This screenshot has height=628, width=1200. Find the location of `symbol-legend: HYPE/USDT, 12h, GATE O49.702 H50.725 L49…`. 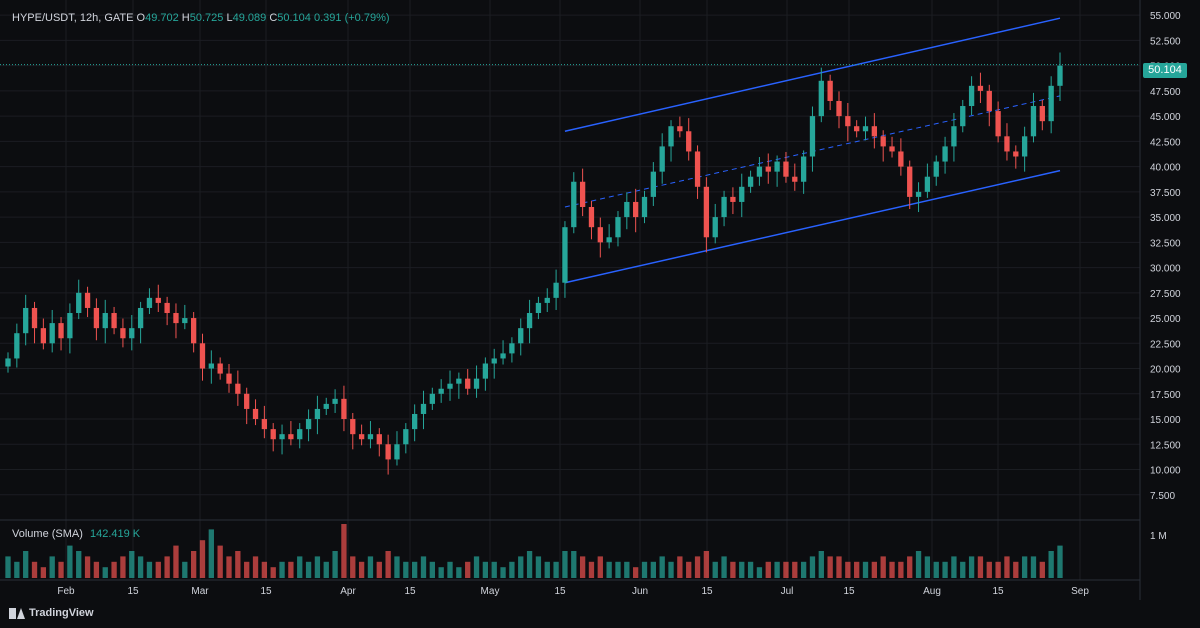

symbol-legend: HYPE/USDT, 12h, GATE O49.702 H50.725 L49… is located at coordinates (201, 18).